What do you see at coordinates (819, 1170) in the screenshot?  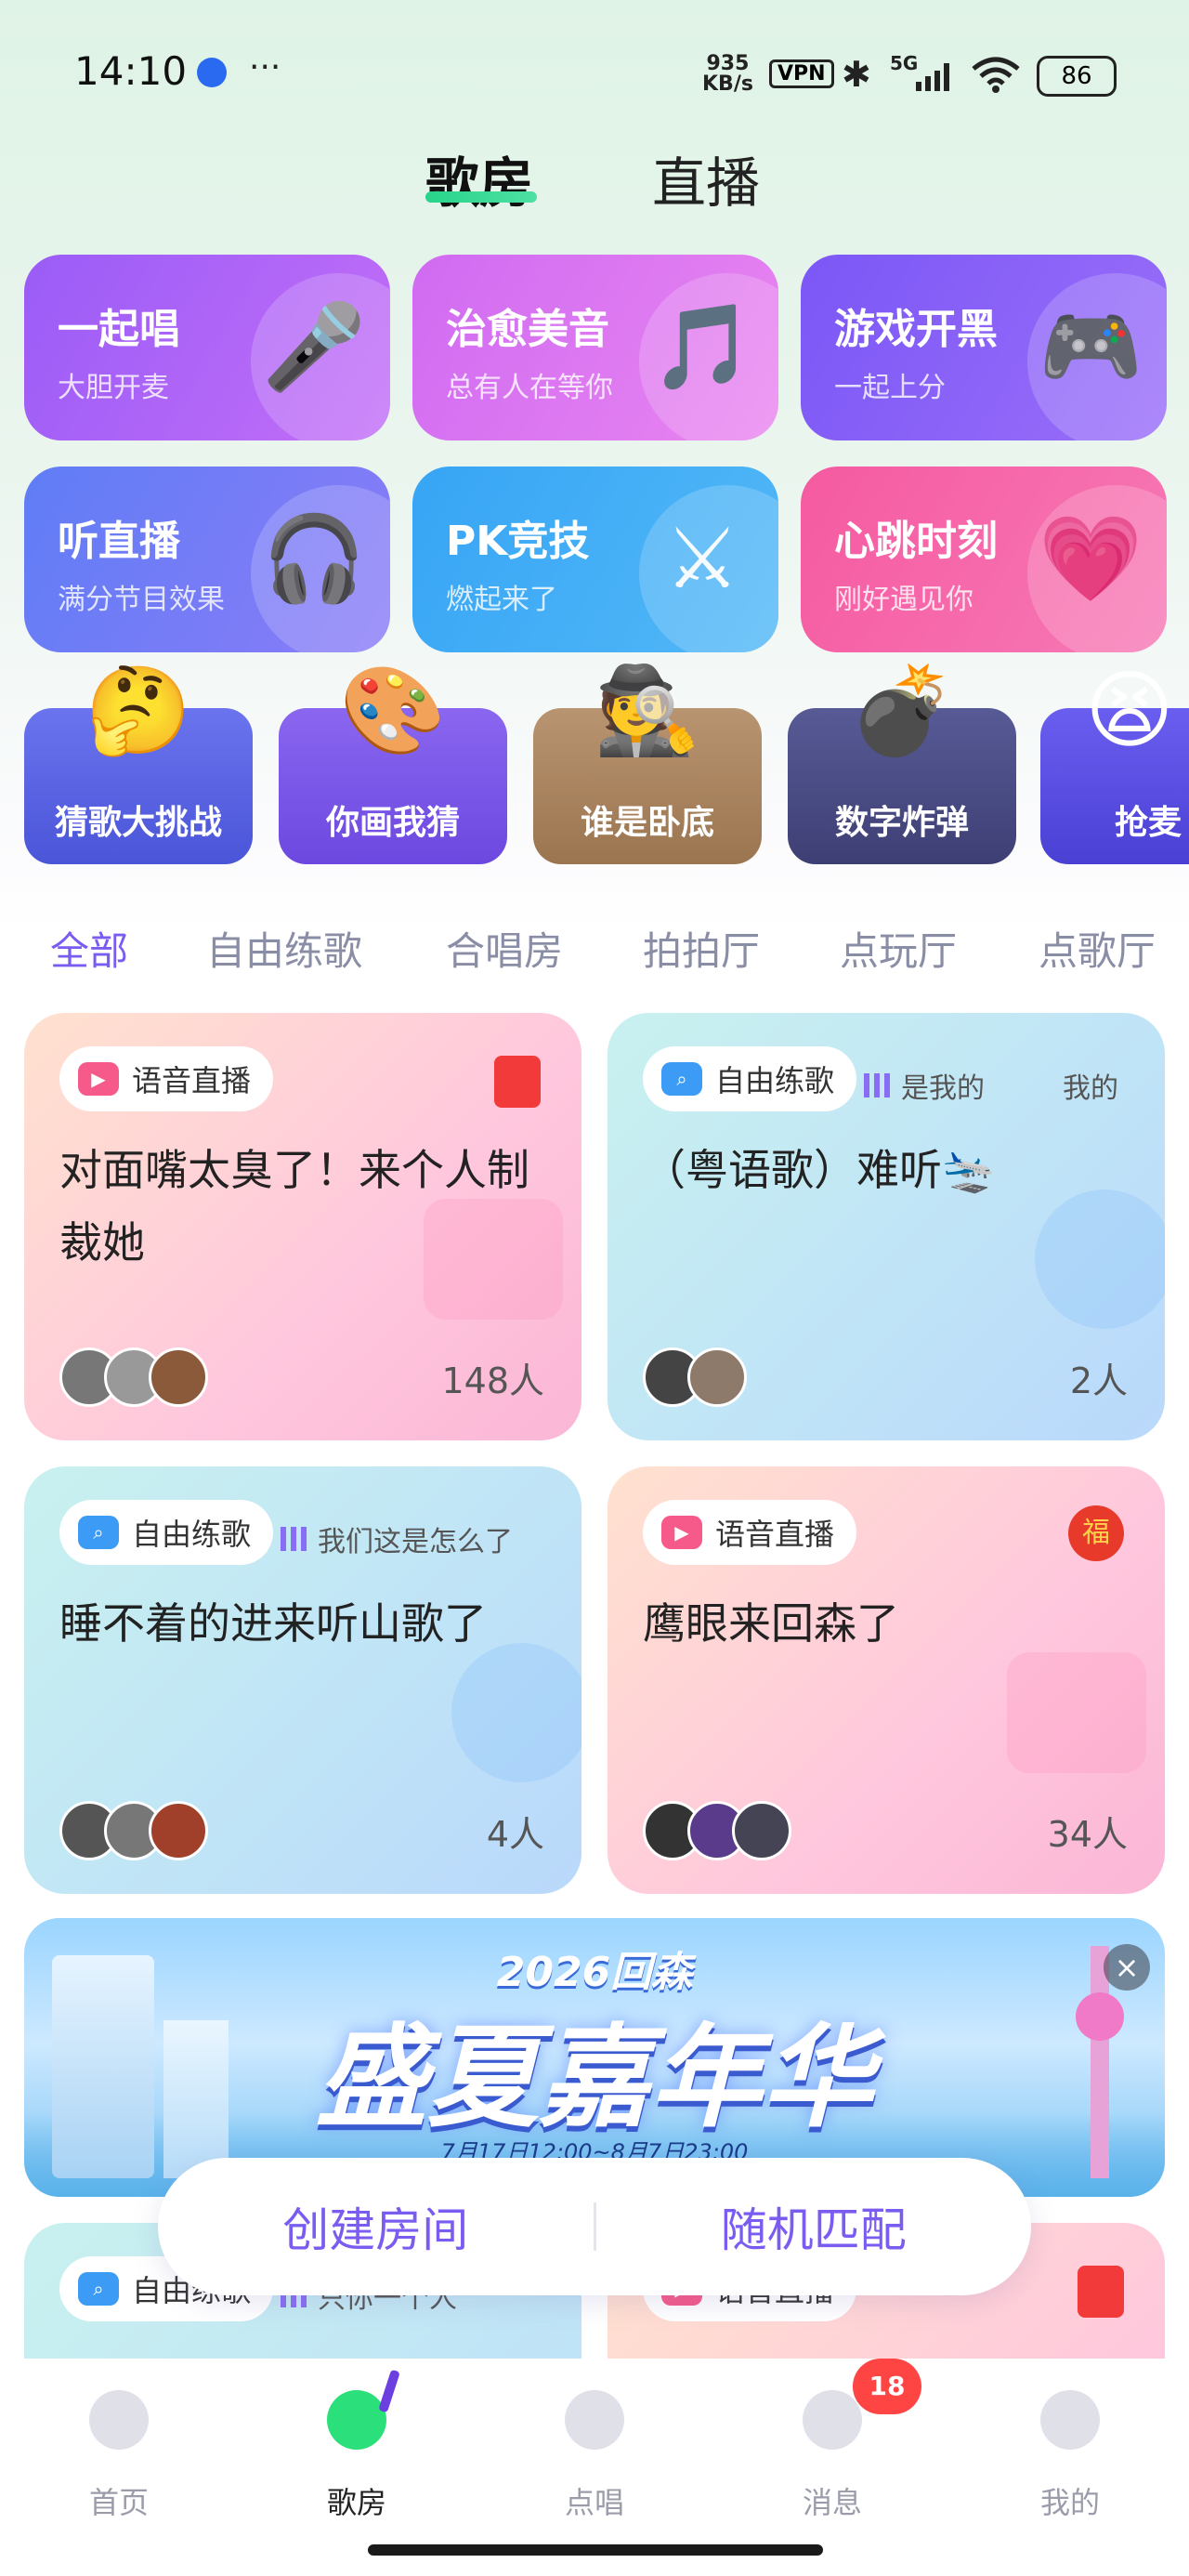 I see `room-title: （粤语歌）难听🛬` at bounding box center [819, 1170].